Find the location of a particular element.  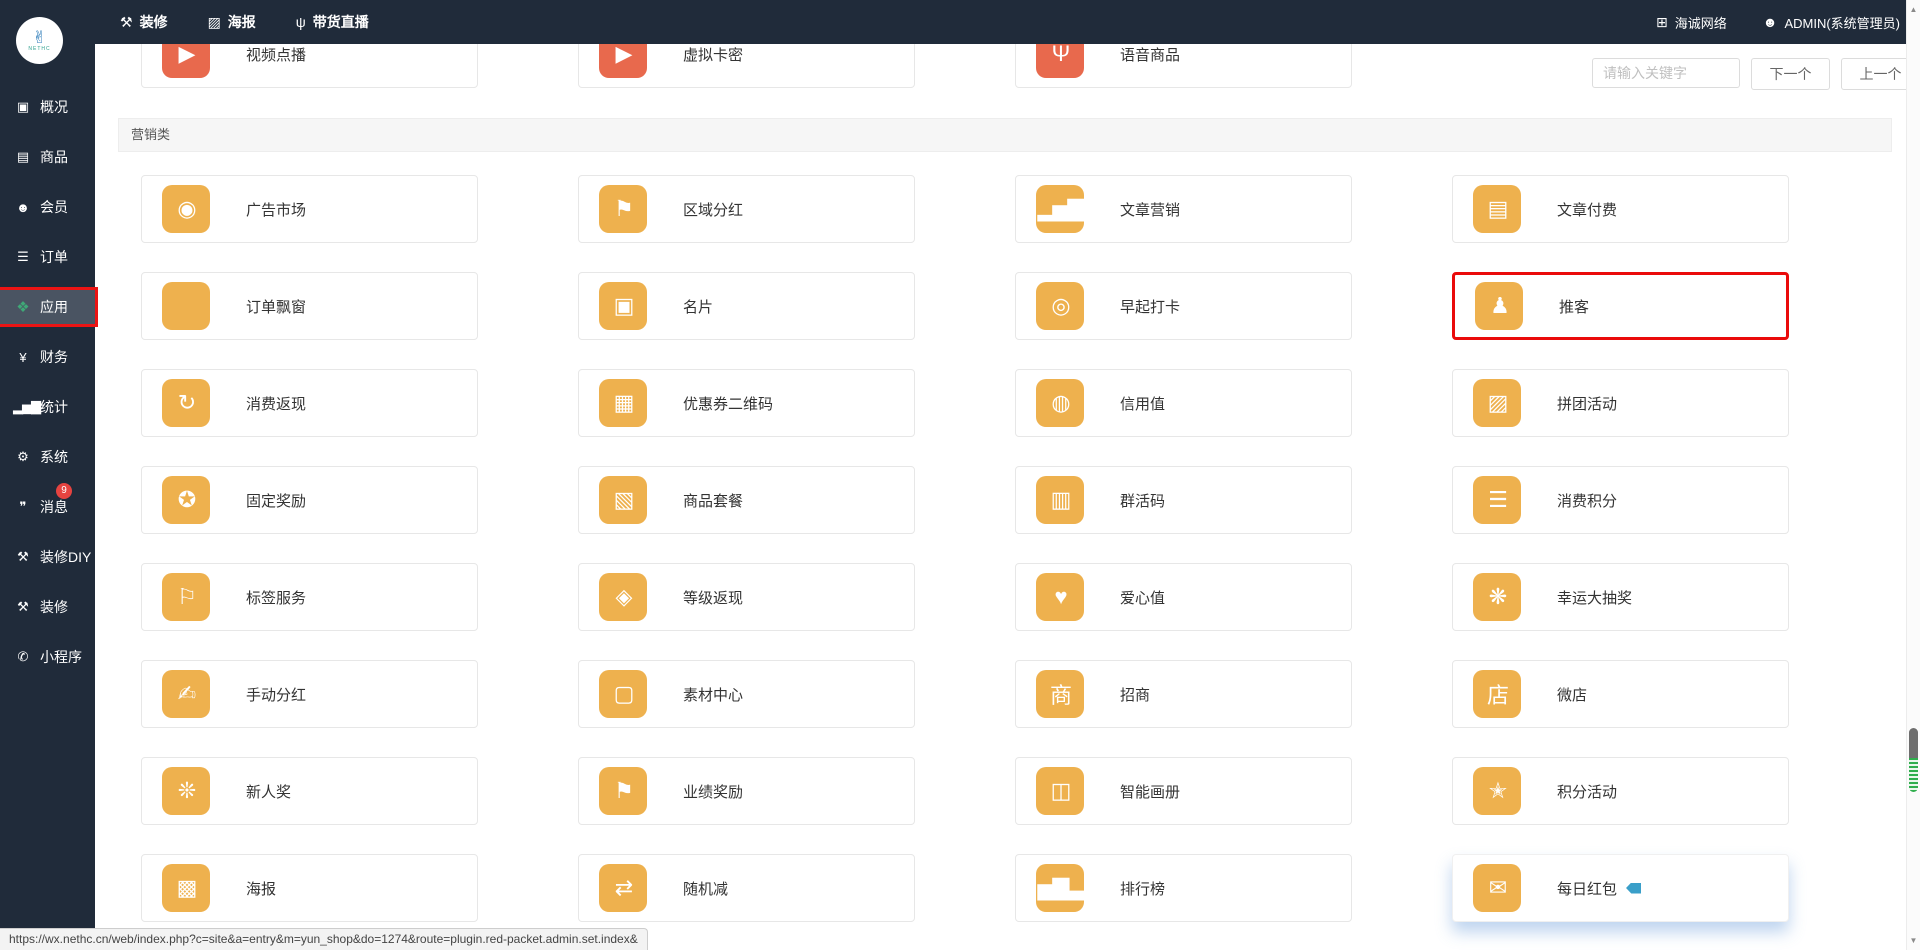

app-card: ◍ 信用值 is located at coordinates (1183, 403).